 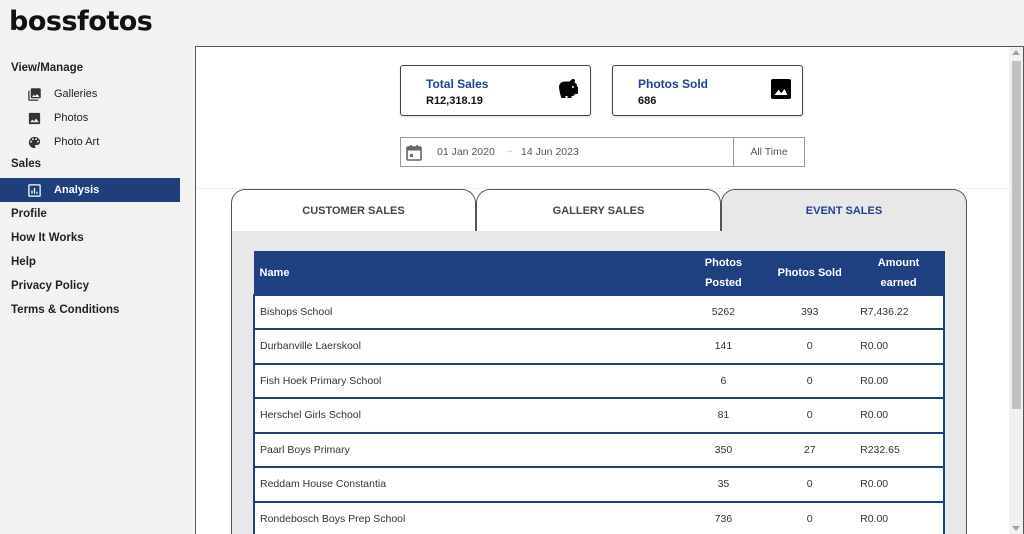 I want to click on table-row: Herschel Girls School 81 0 R0.00, so click(x=599, y=415).